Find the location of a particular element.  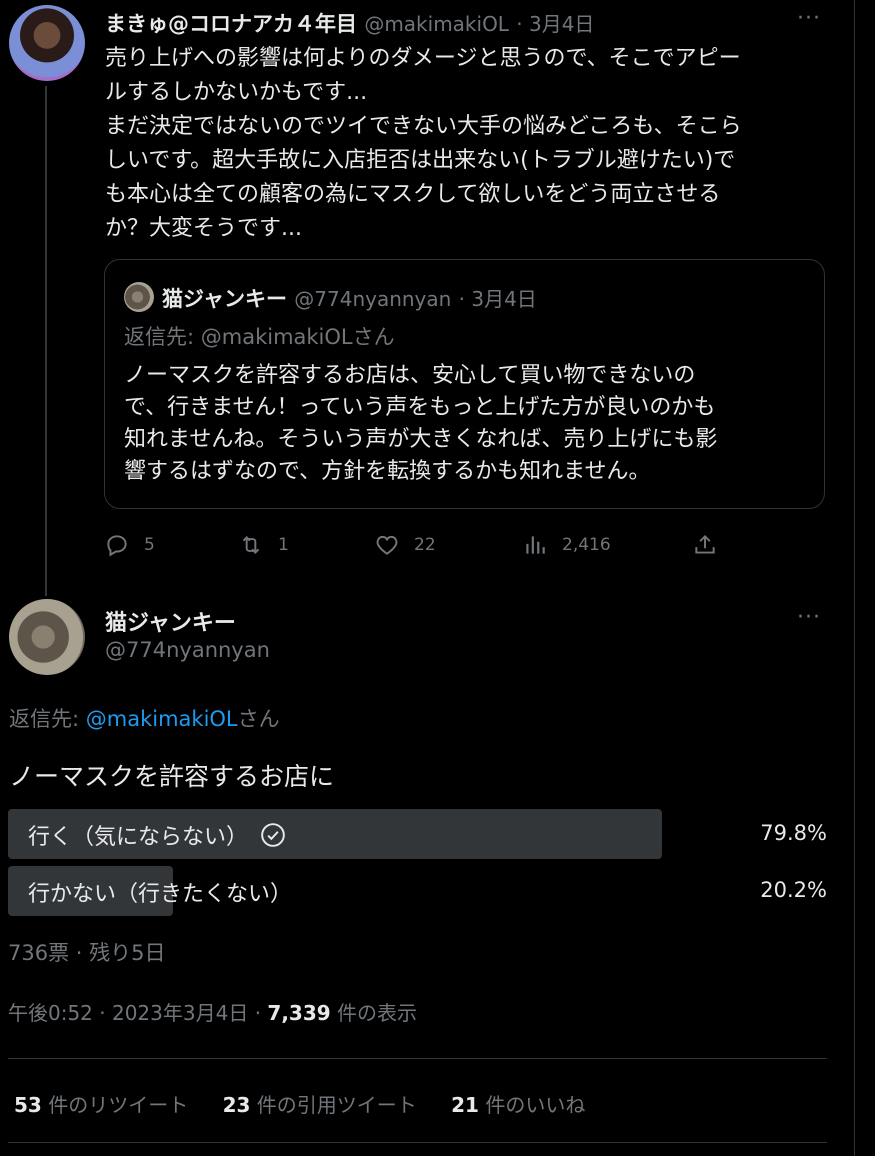

quoted-header: 猫ジャンキー @774nyannyan · 3月4日 is located at coordinates (349, 298).